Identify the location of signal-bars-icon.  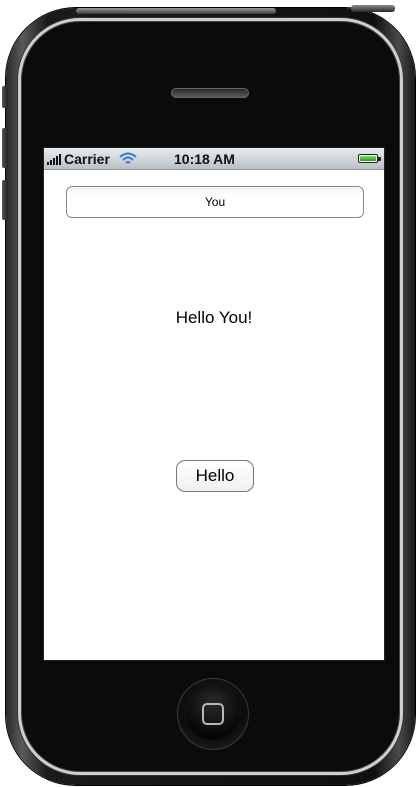
(54, 159).